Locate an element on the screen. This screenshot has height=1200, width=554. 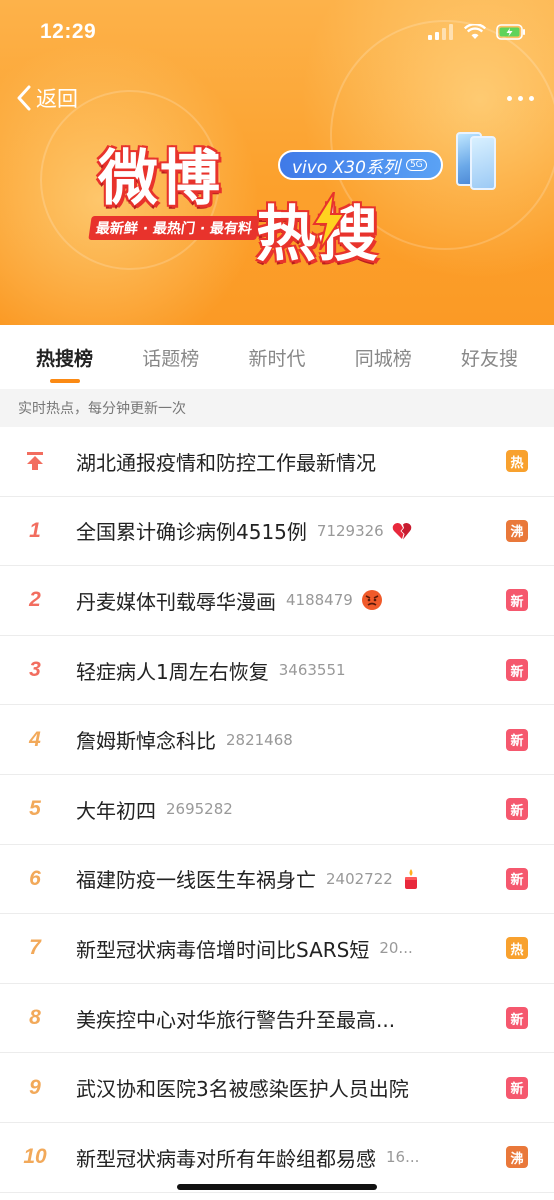
list-item-title: 新型冠状病毒倍增时间比SARS短 is located at coordinates (223, 949).